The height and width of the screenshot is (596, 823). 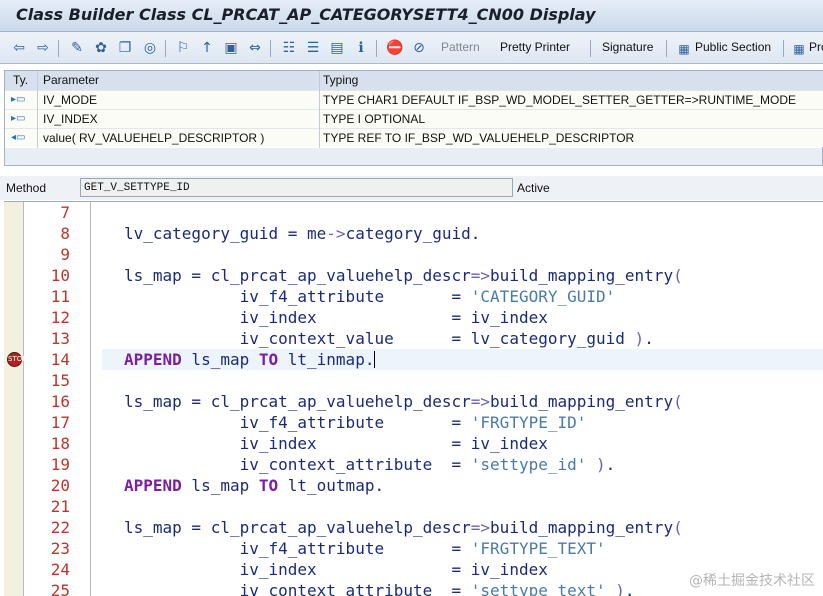 I want to click on line-number: 17, so click(x=60, y=422).